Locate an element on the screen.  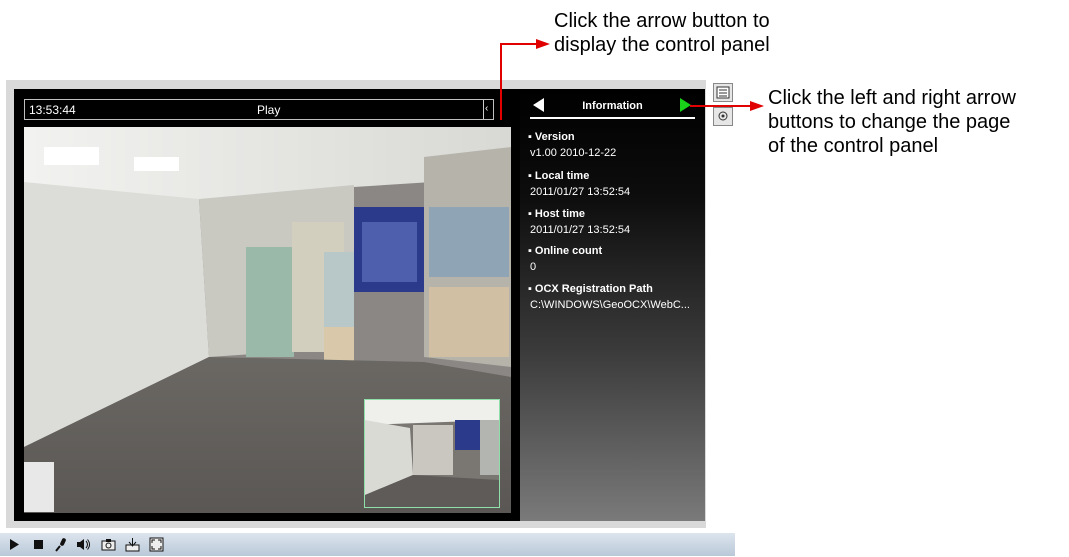
callout-line: Click the left and right arrow is located at coordinates (892, 98).